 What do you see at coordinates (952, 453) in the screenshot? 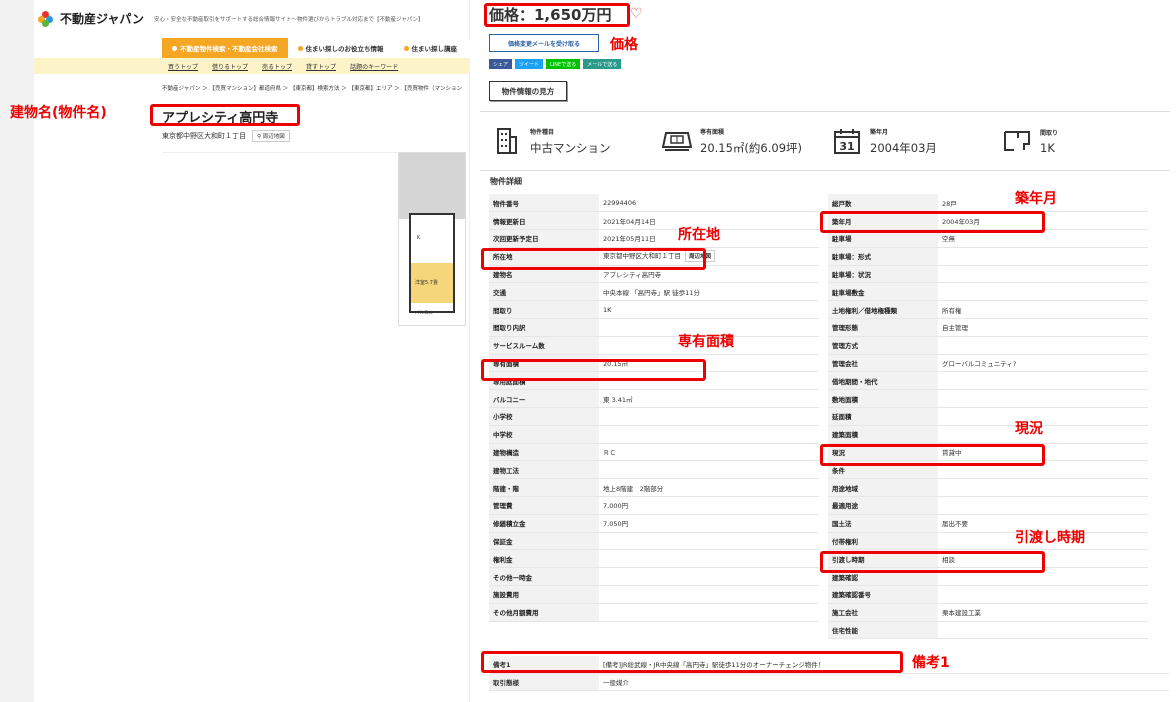
I see `row-value-text: 賃貸中` at bounding box center [952, 453].